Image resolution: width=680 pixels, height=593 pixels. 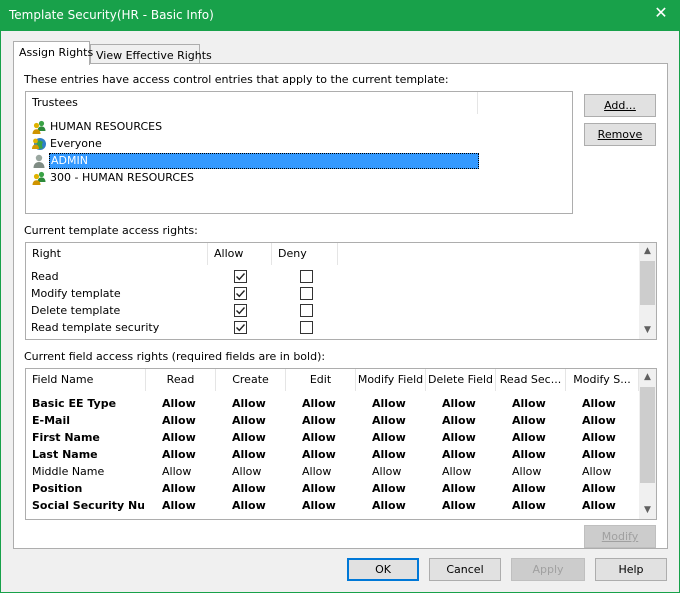 I want to click on remove-button: Remove, so click(x=620, y=134).